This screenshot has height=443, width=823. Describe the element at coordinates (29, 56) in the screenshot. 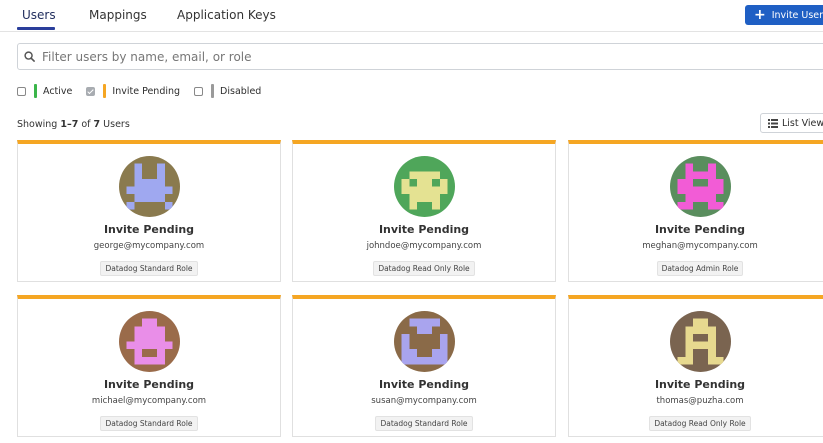

I see `search-icon` at that location.